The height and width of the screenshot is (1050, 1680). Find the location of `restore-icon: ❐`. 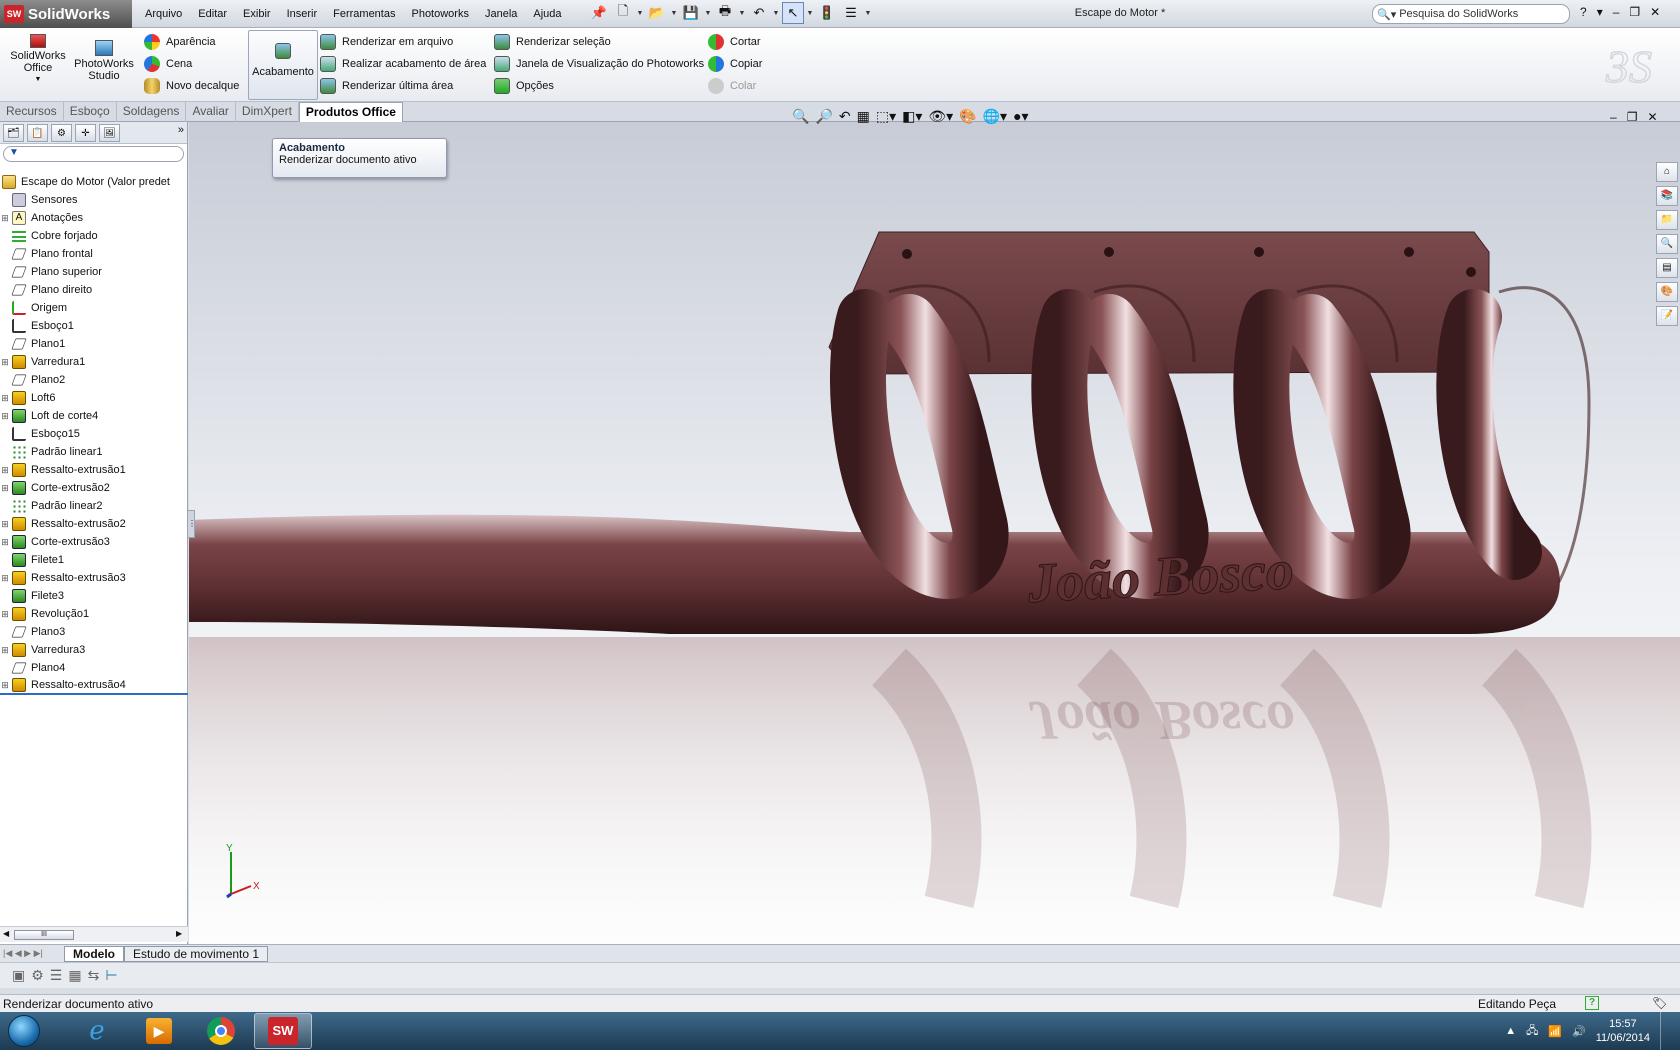

restore-icon: ❐ is located at coordinates (1634, 12).